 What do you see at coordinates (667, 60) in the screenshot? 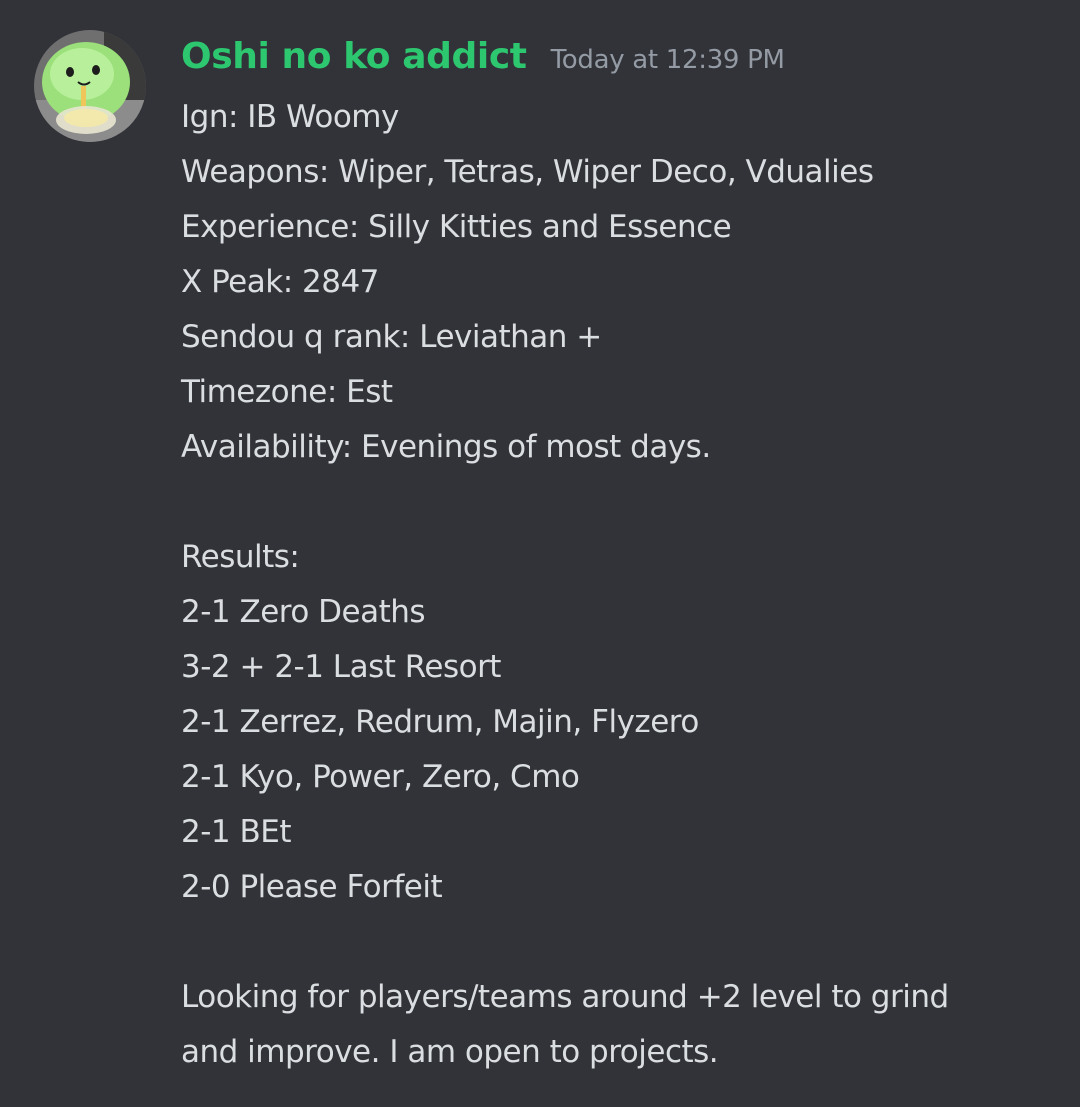
I see `timestamp: Today at 12:39 PM` at bounding box center [667, 60].